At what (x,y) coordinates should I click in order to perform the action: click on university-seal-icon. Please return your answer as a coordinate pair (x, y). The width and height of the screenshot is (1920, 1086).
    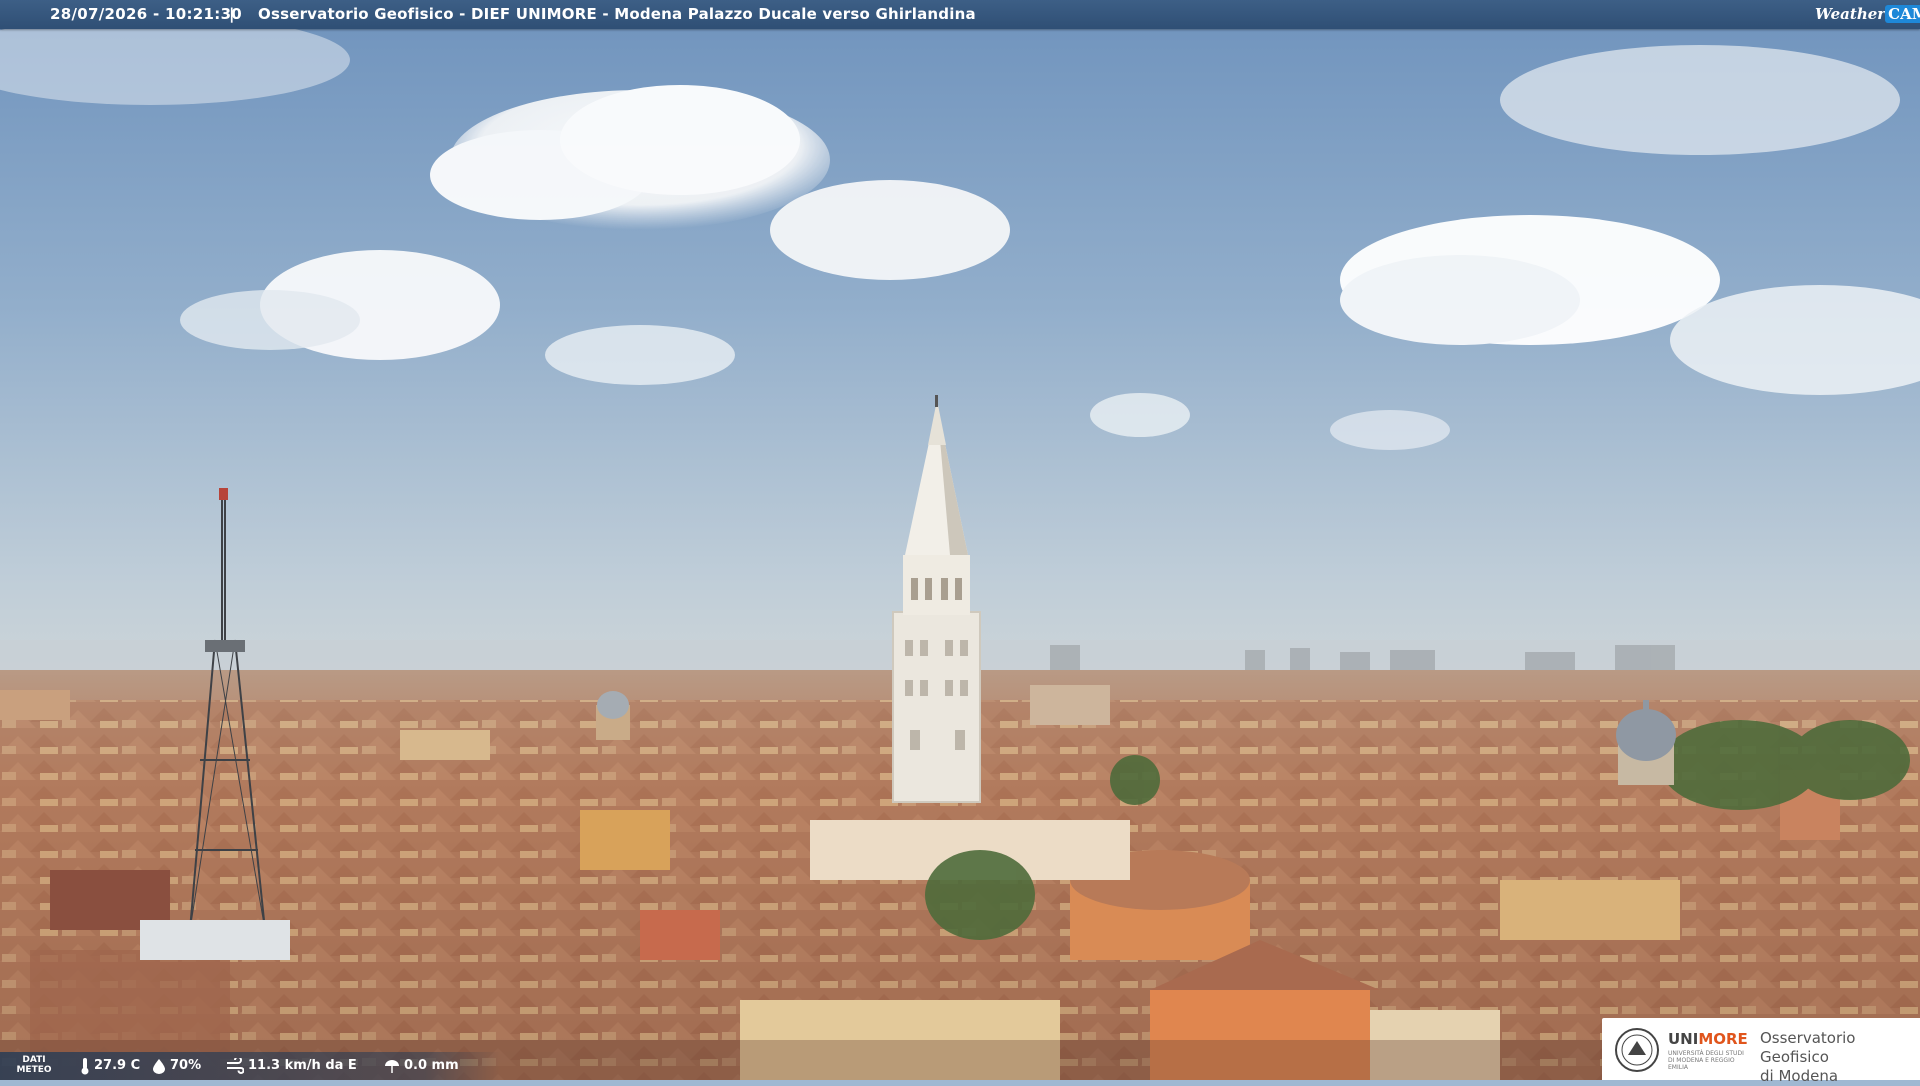
    Looking at the image, I should click on (1637, 1050).